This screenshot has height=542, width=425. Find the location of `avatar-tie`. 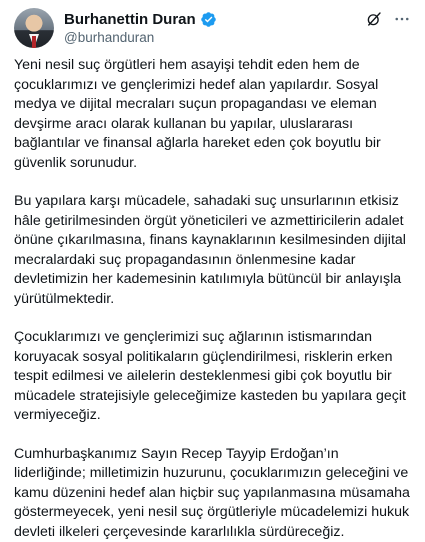

avatar-tie is located at coordinates (34, 42).